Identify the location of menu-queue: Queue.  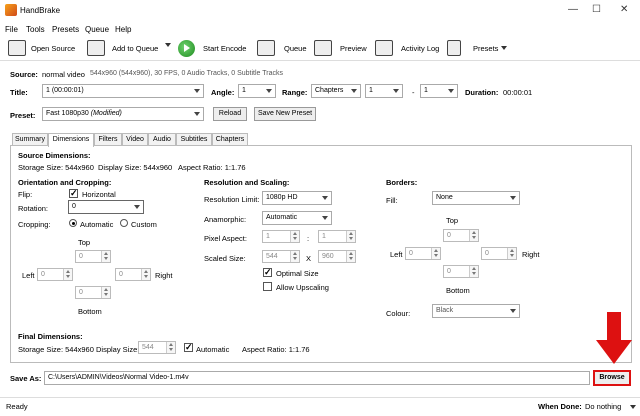
(97, 29).